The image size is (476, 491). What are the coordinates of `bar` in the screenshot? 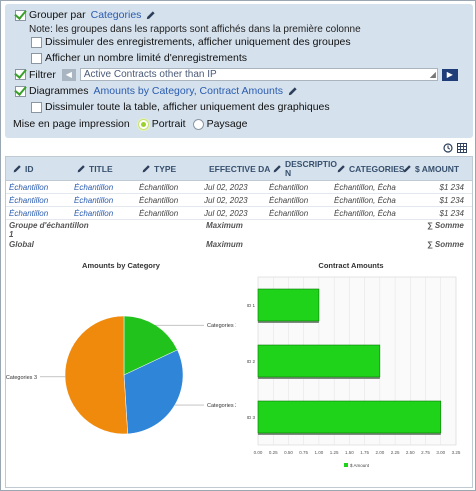 It's located at (288, 305).